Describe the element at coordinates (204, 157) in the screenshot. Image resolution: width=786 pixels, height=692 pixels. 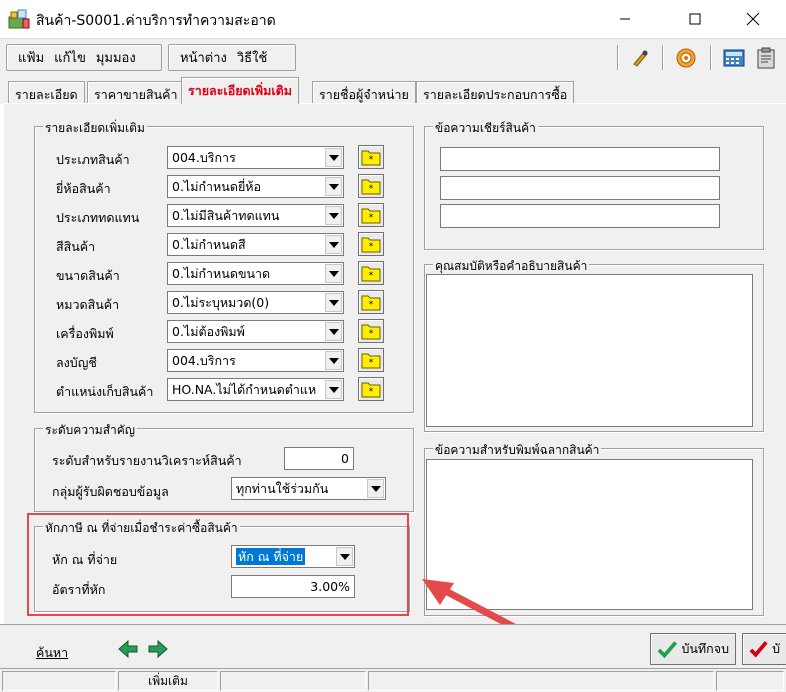
I see `detail-value: 004.บริการ` at that location.